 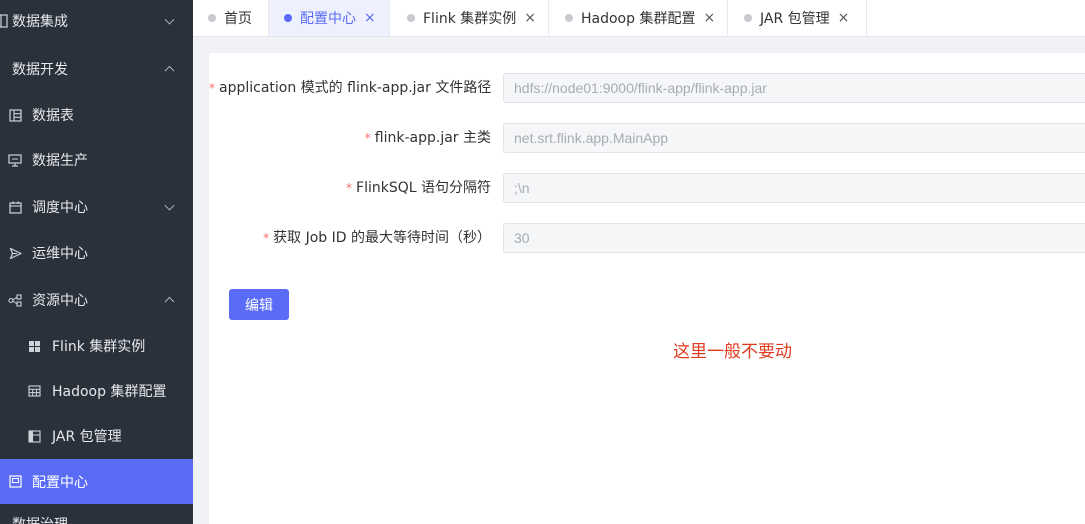 What do you see at coordinates (15, 160) in the screenshot?
I see `monitor-icon` at bounding box center [15, 160].